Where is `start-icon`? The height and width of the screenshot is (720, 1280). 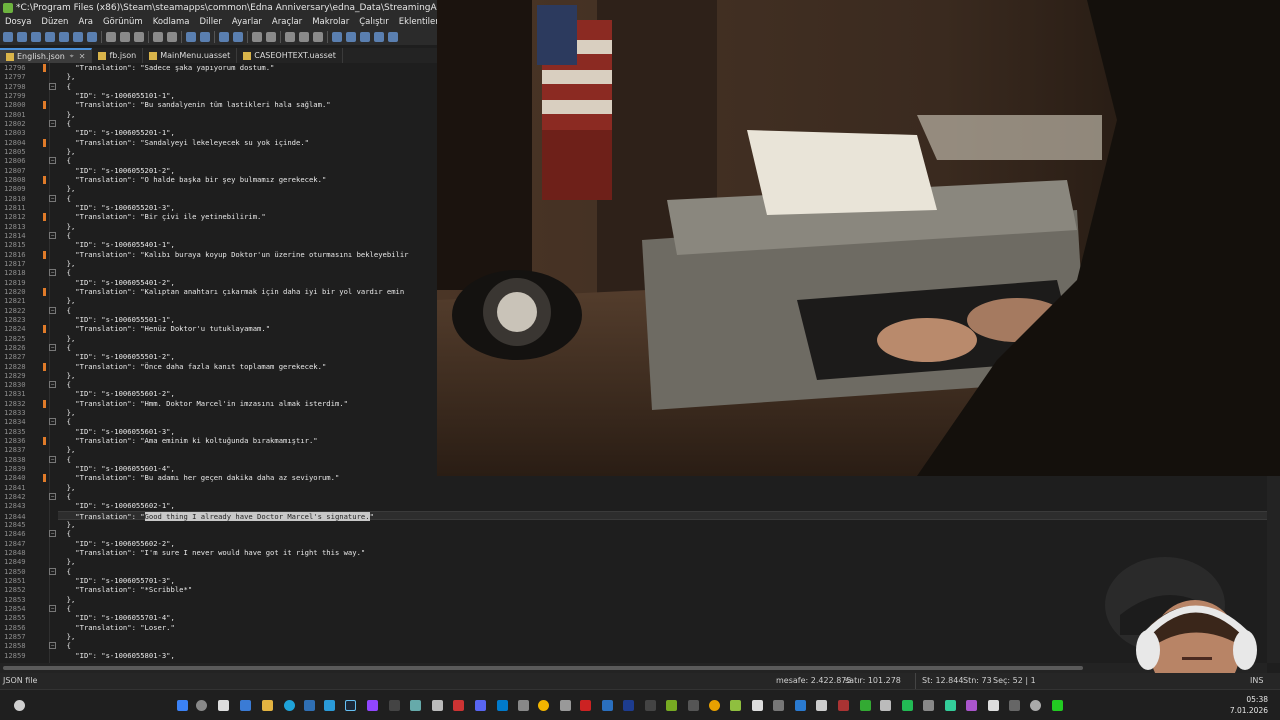
start-icon is located at coordinates (182, 705).